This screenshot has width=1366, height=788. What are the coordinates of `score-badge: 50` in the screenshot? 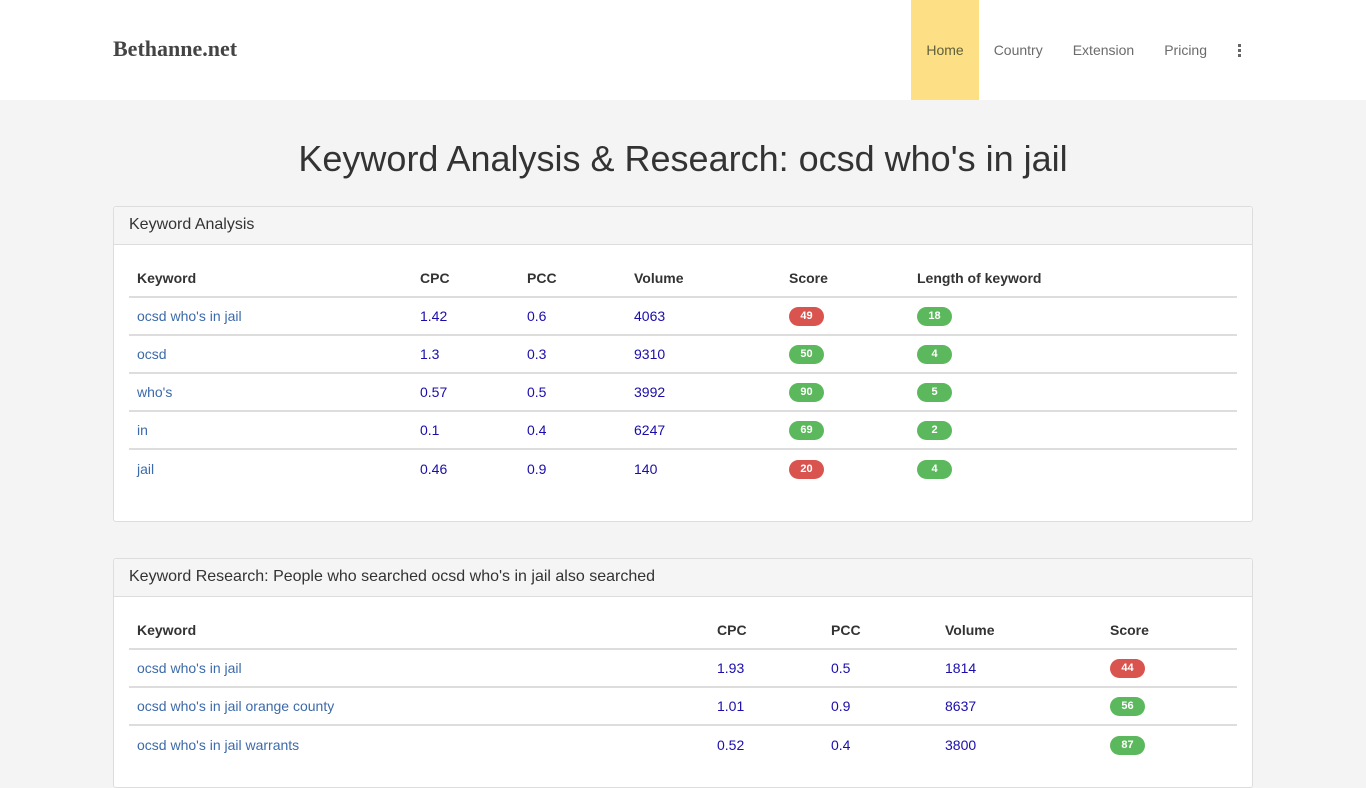 It's located at (806, 354).